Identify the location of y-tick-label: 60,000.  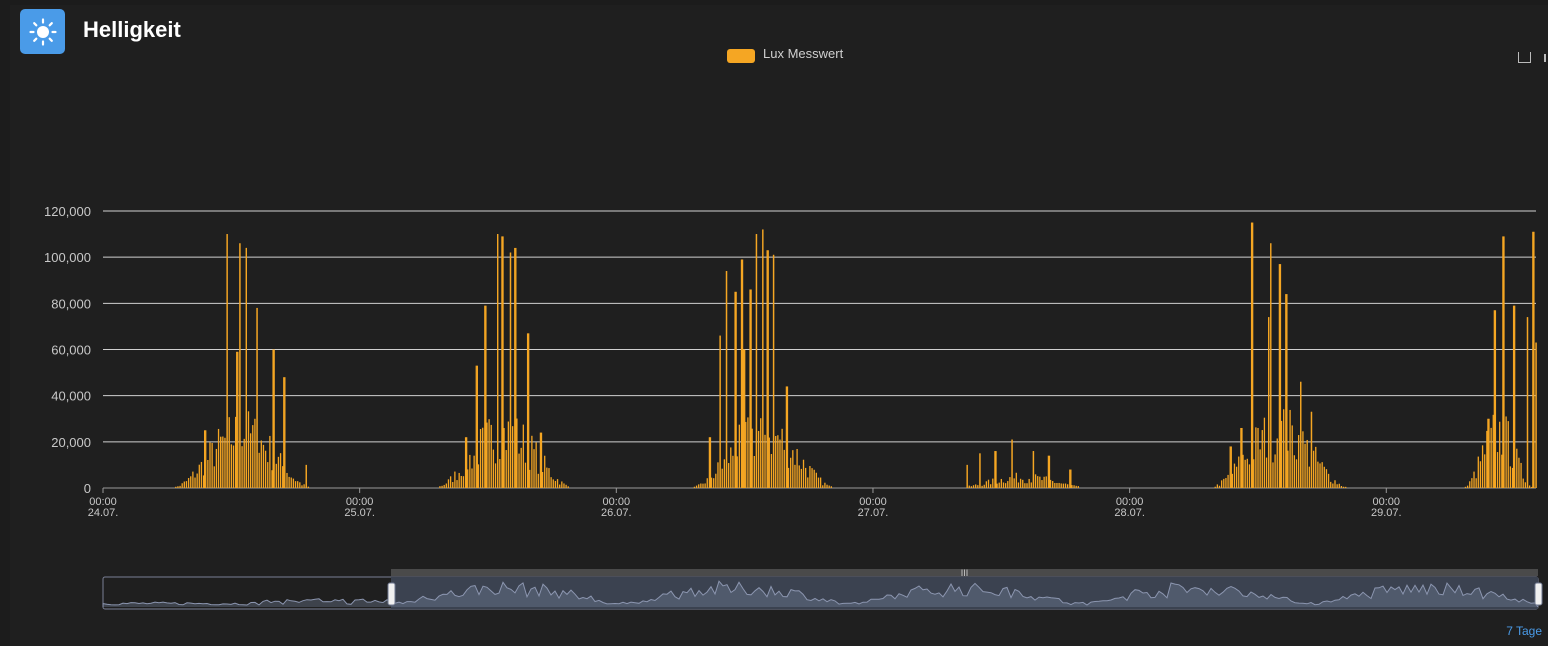
(71, 350).